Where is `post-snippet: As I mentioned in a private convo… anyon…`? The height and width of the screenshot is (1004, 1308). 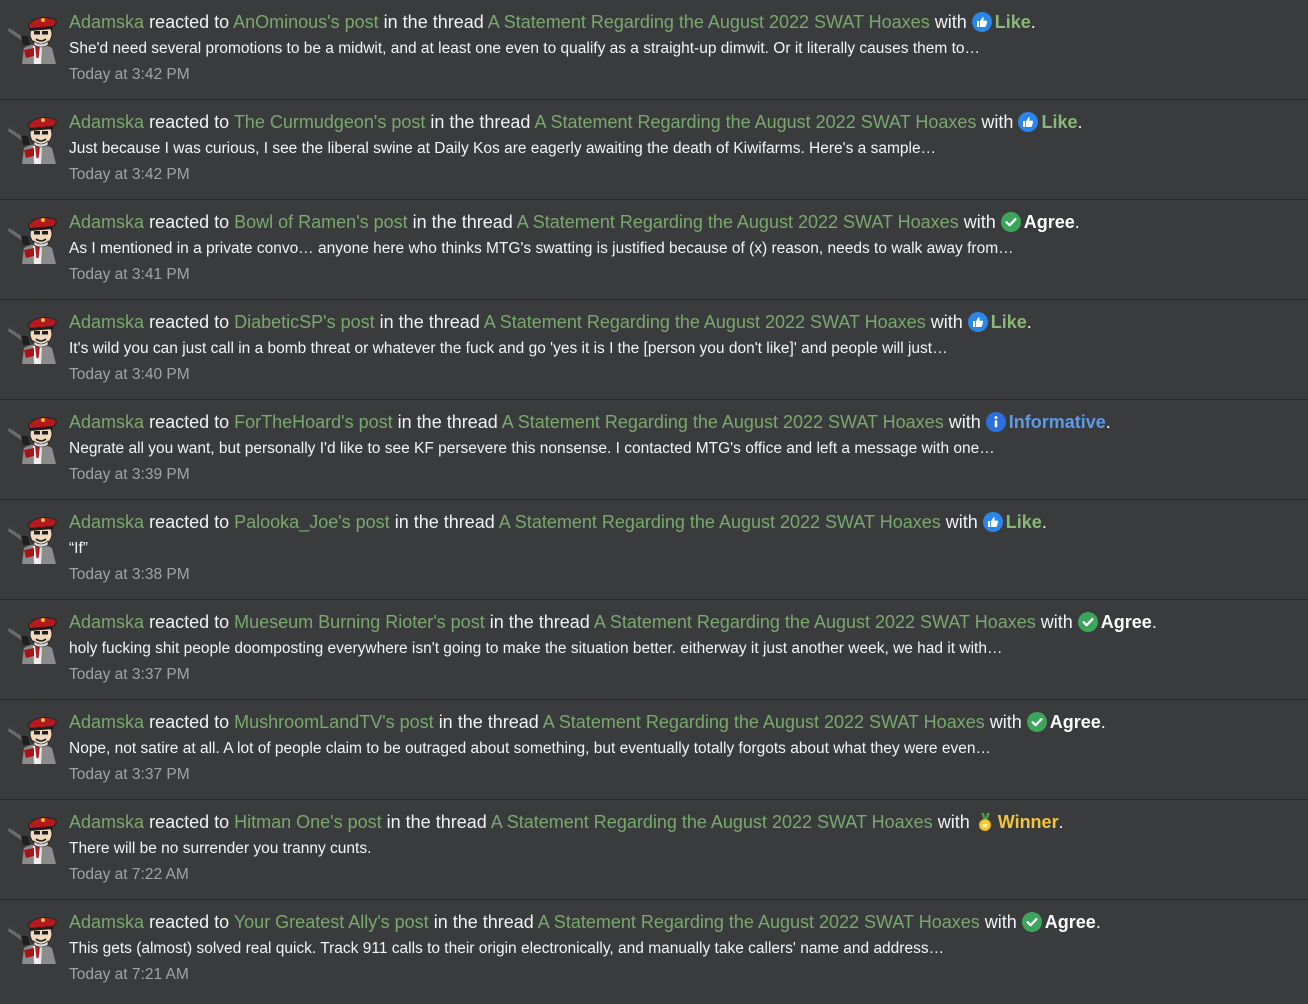 post-snippet: As I mentioned in a private convo… anyon… is located at coordinates (541, 248).